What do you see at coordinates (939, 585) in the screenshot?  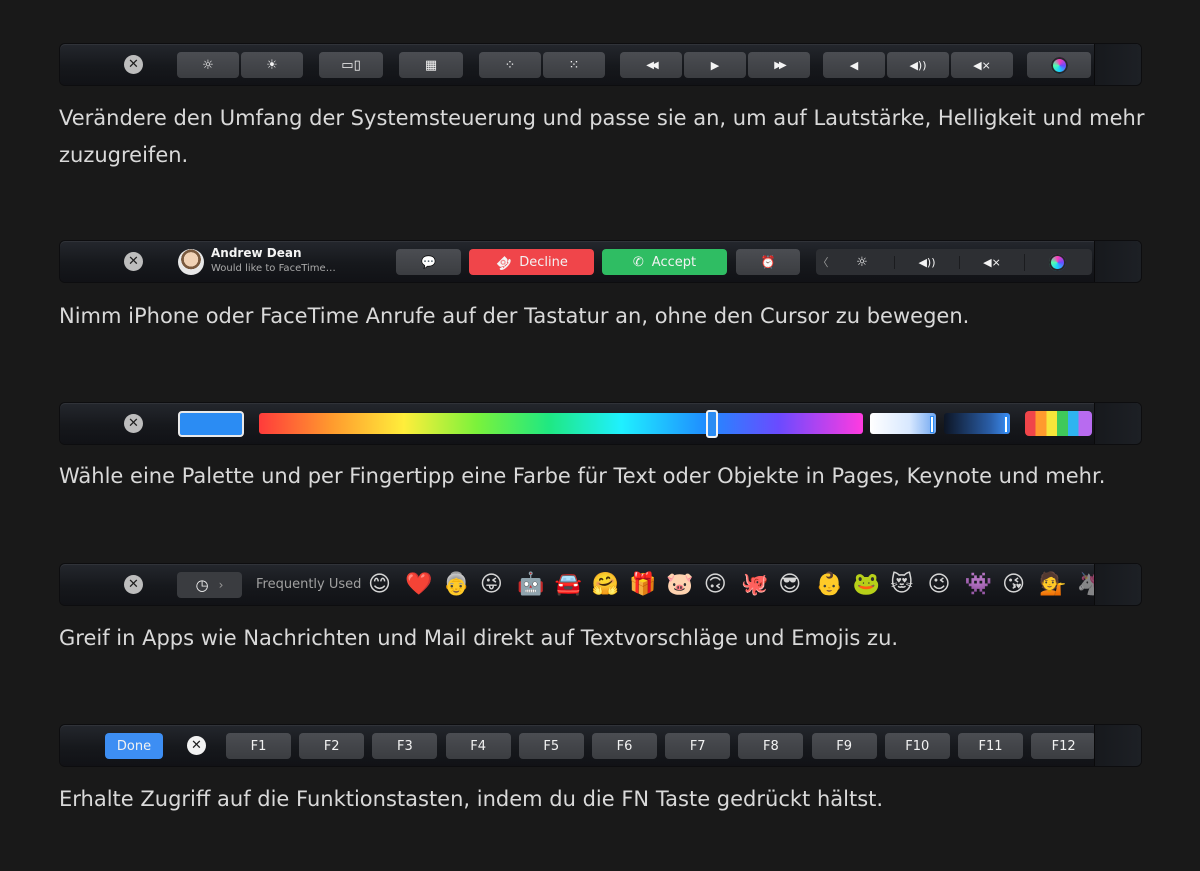 I see `emoji-key: 😉` at bounding box center [939, 585].